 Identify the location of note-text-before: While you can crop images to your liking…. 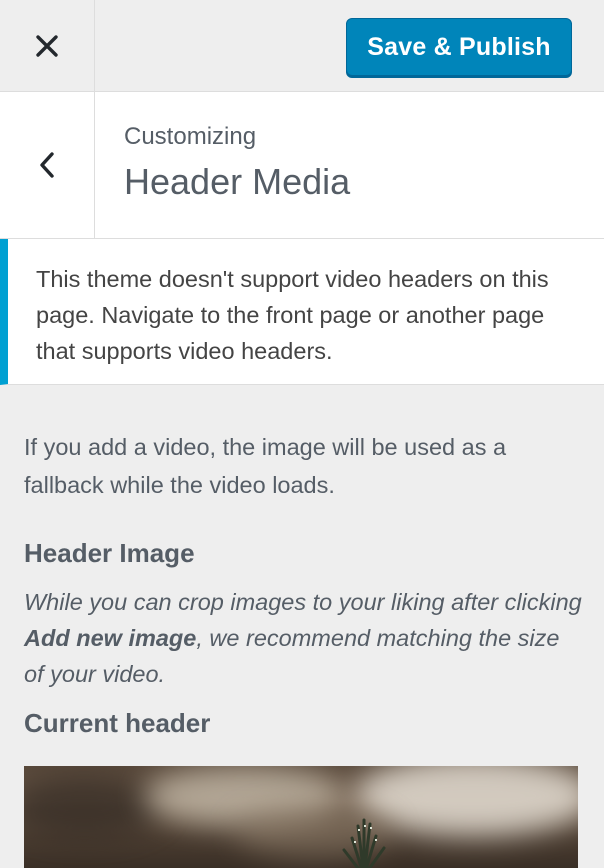
(303, 602).